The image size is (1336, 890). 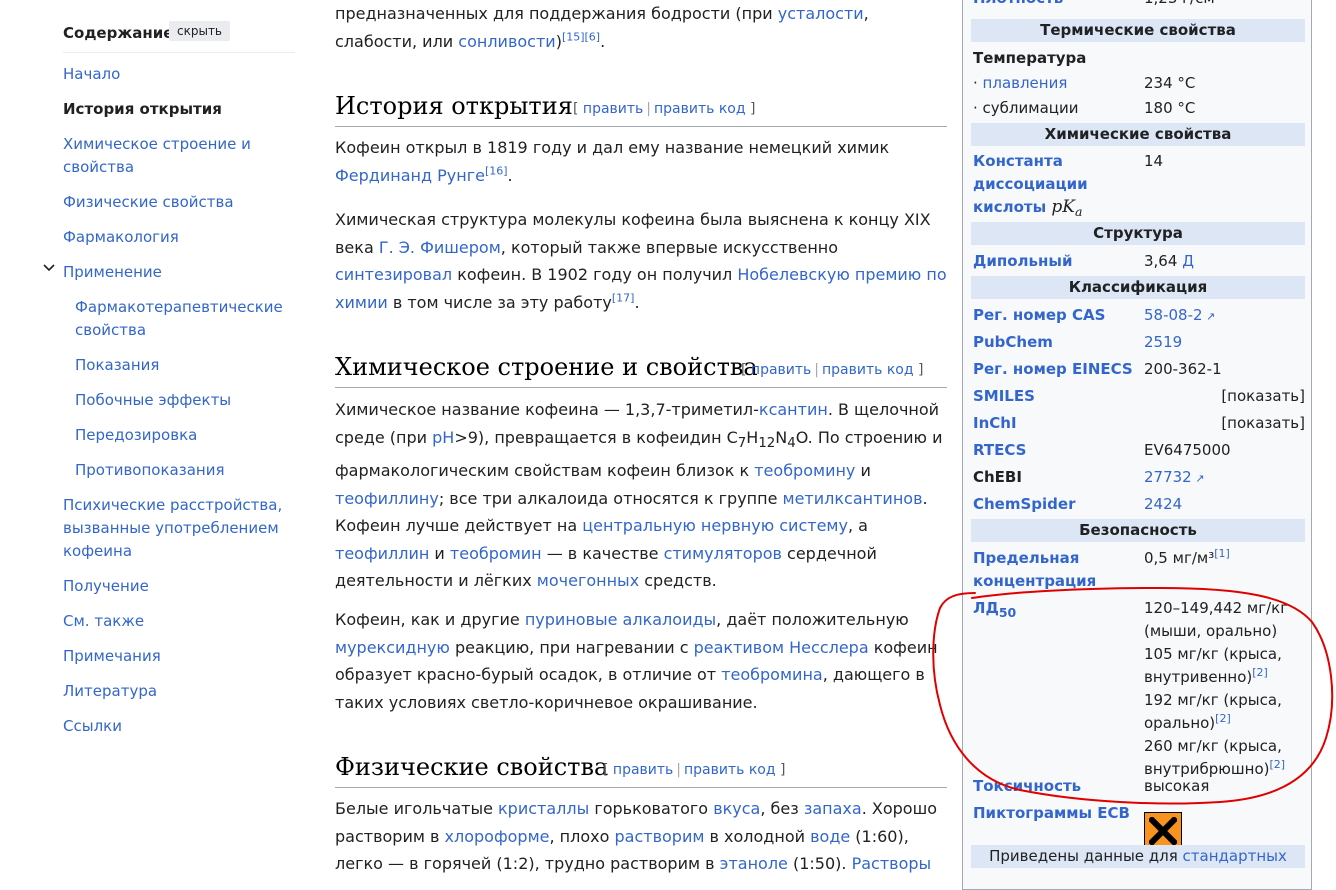 What do you see at coordinates (781, 647) in the screenshot?
I see `link-nessler: реактивом Несслера` at bounding box center [781, 647].